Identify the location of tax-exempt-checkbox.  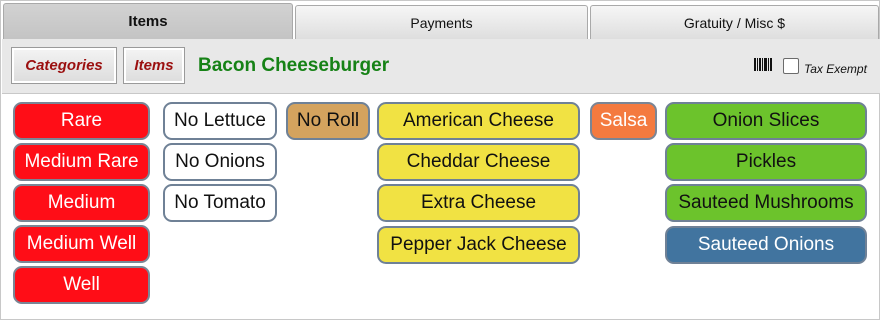
(791, 66).